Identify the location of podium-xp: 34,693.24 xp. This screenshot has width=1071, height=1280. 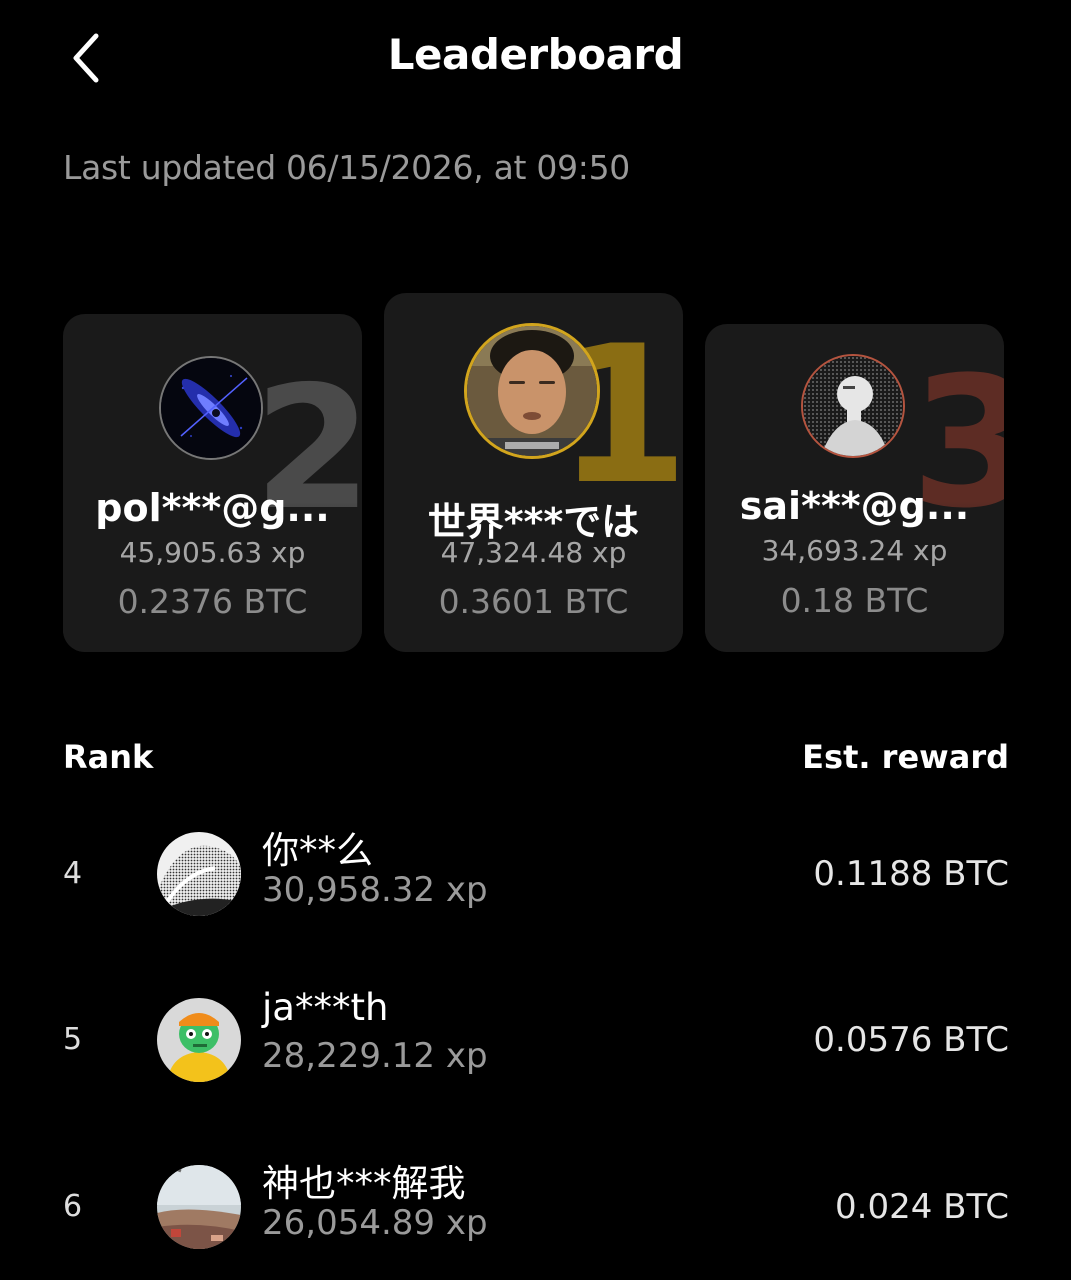
(854, 550).